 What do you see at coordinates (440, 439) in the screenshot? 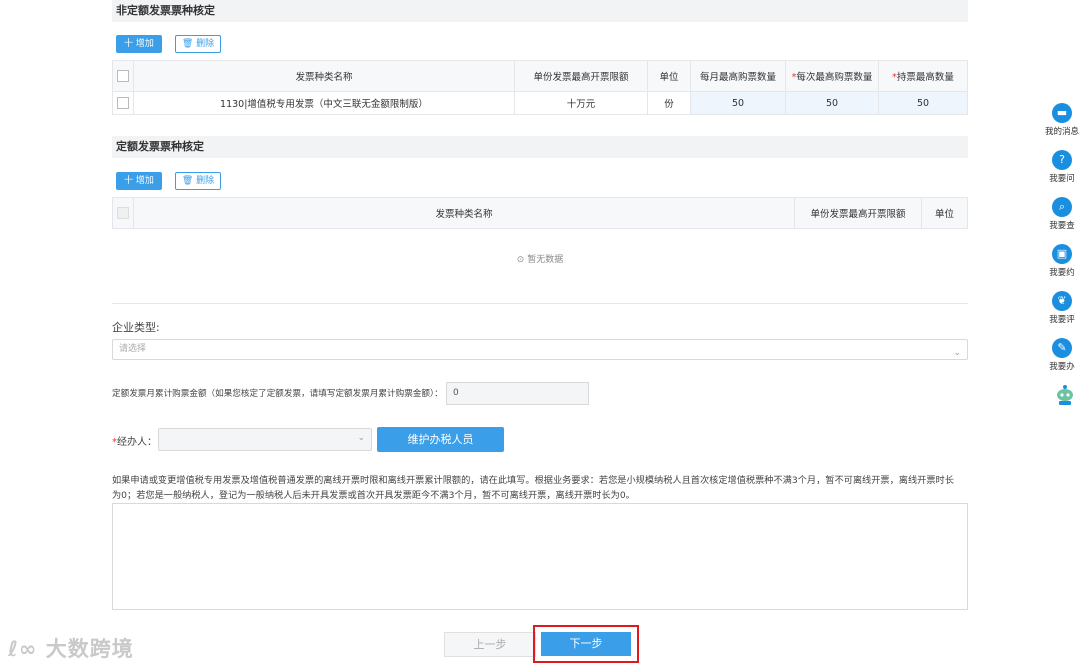
I see `maintain-tax-staff-button: 维护办税人员` at bounding box center [440, 439].